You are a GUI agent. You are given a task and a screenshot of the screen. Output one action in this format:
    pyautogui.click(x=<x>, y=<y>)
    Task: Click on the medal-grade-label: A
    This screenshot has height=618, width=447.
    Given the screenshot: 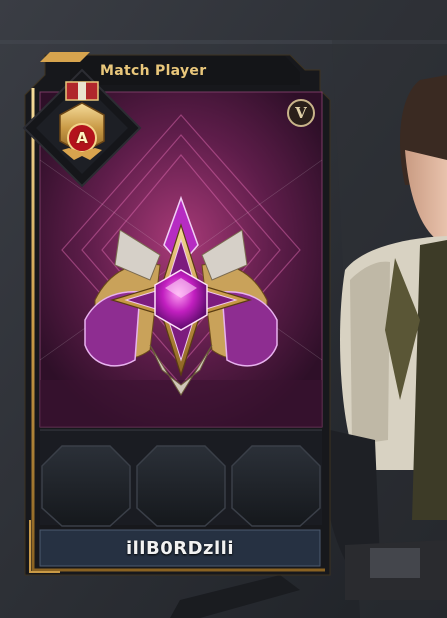 What is the action you would take?
    pyautogui.click(x=82, y=138)
    